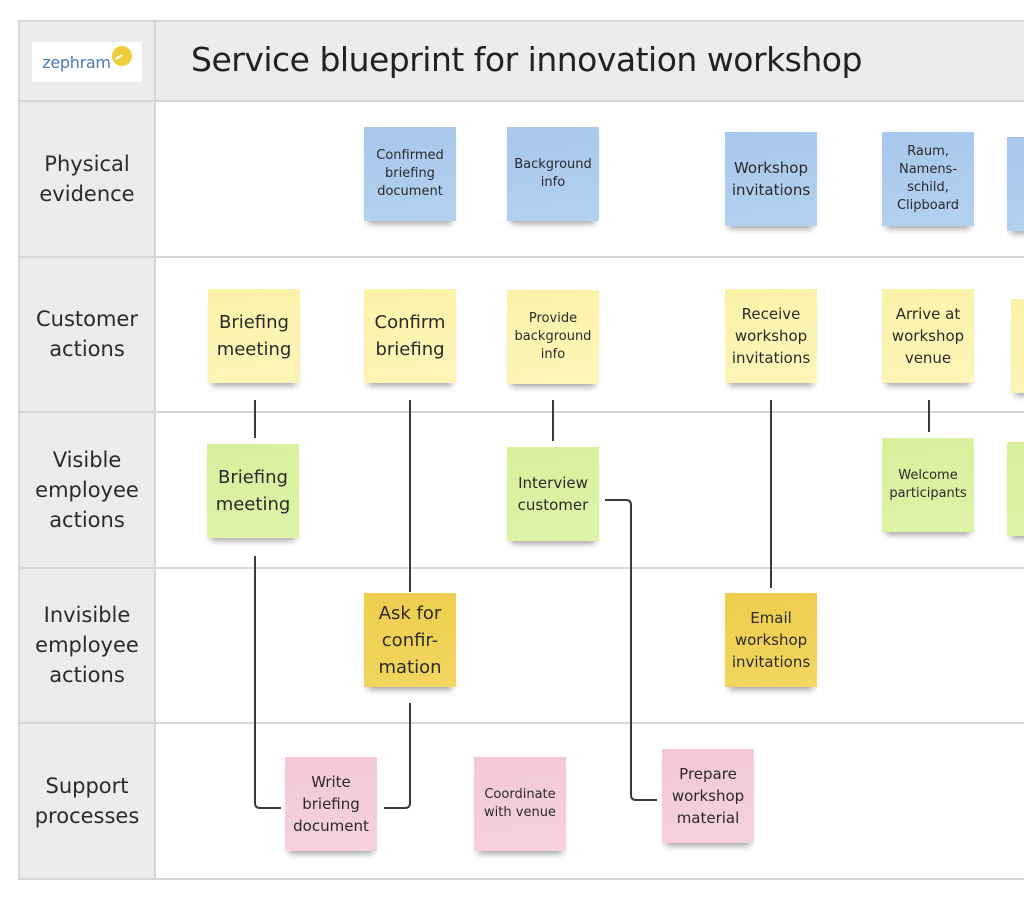  I want to click on note-briefing-meeting-customer: Briefing meeting, so click(254, 336).